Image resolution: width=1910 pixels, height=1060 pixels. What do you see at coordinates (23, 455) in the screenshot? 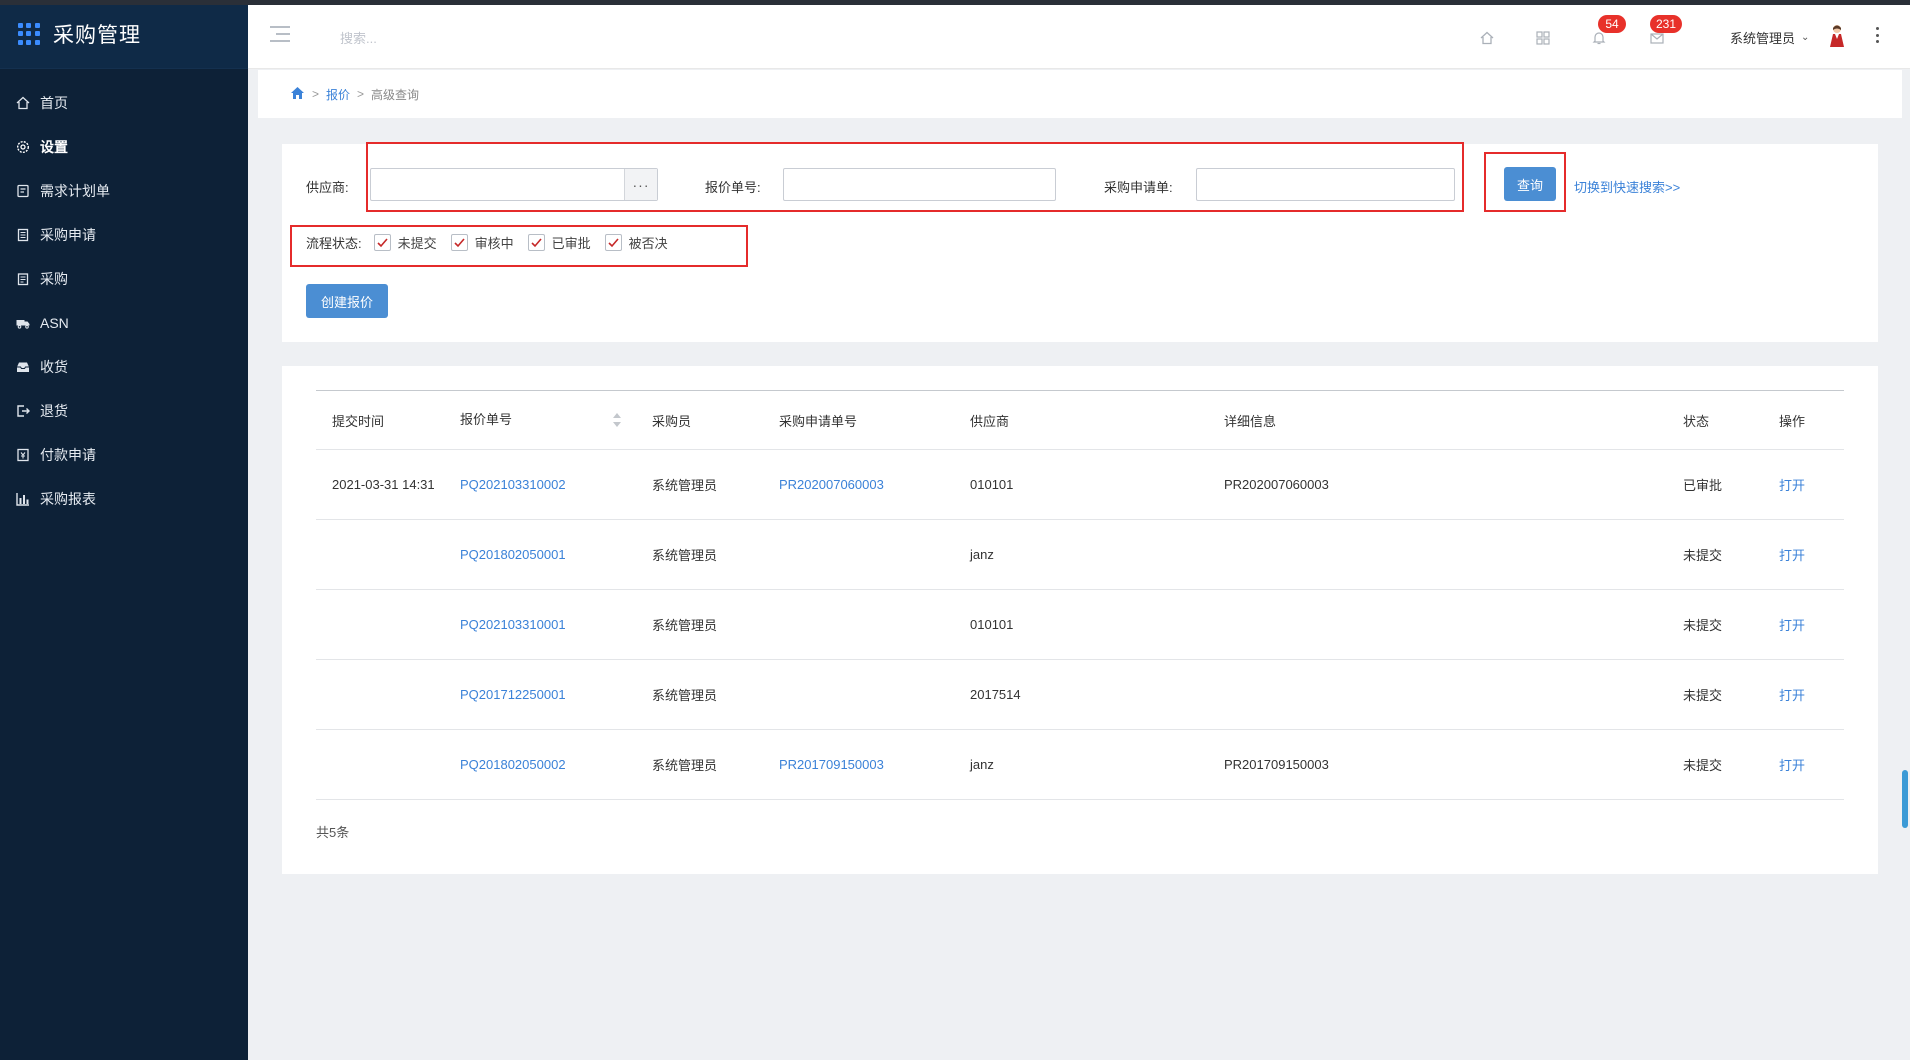
I see `payment-icon` at bounding box center [23, 455].